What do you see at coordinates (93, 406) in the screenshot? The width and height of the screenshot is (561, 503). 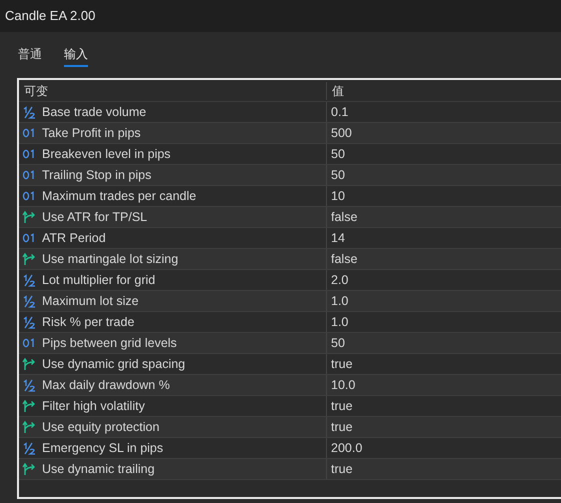 I see `parameter-name: Filter high volatility` at bounding box center [93, 406].